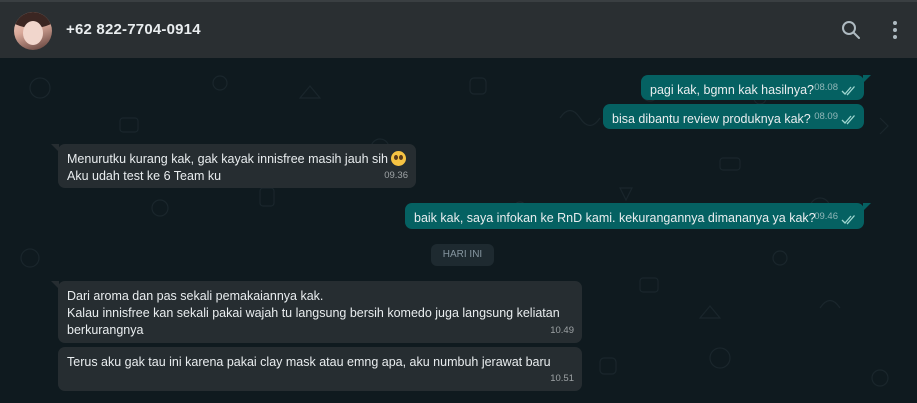 The width and height of the screenshot is (917, 403). Describe the element at coordinates (826, 216) in the screenshot. I see `message-time: 09.46` at that location.